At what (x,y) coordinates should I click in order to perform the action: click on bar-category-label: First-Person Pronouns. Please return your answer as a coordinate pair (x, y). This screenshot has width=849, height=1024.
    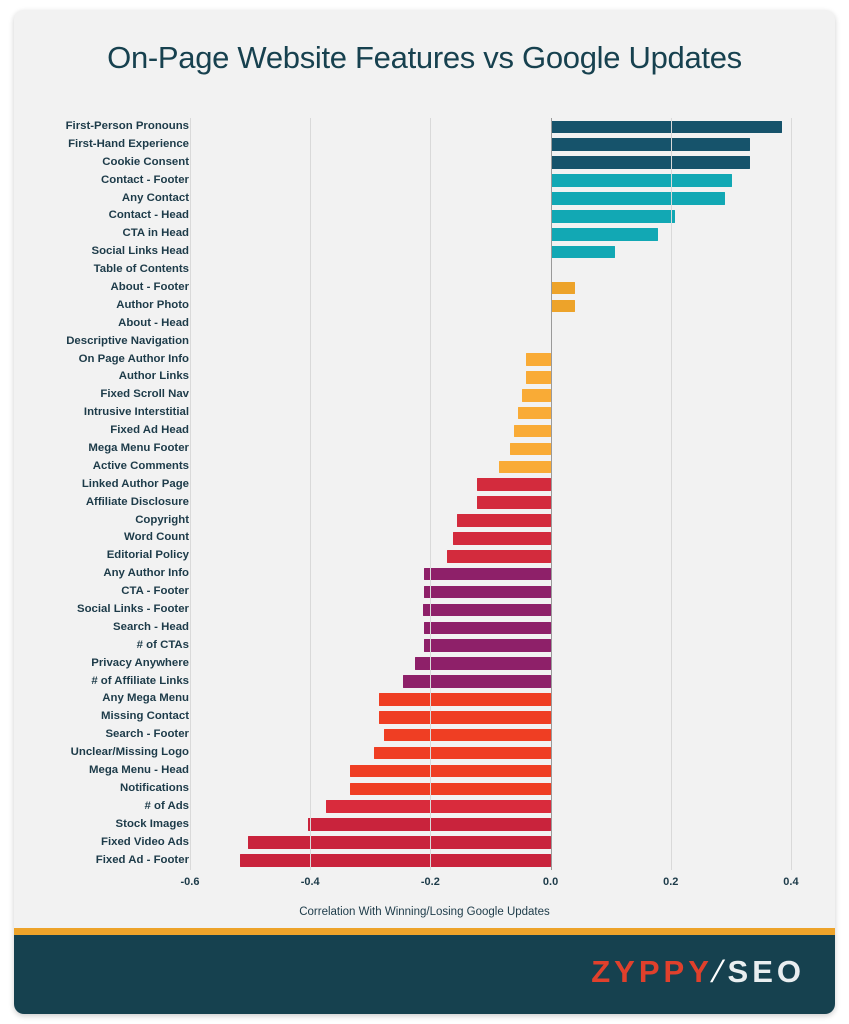
    Looking at the image, I should click on (127, 125).